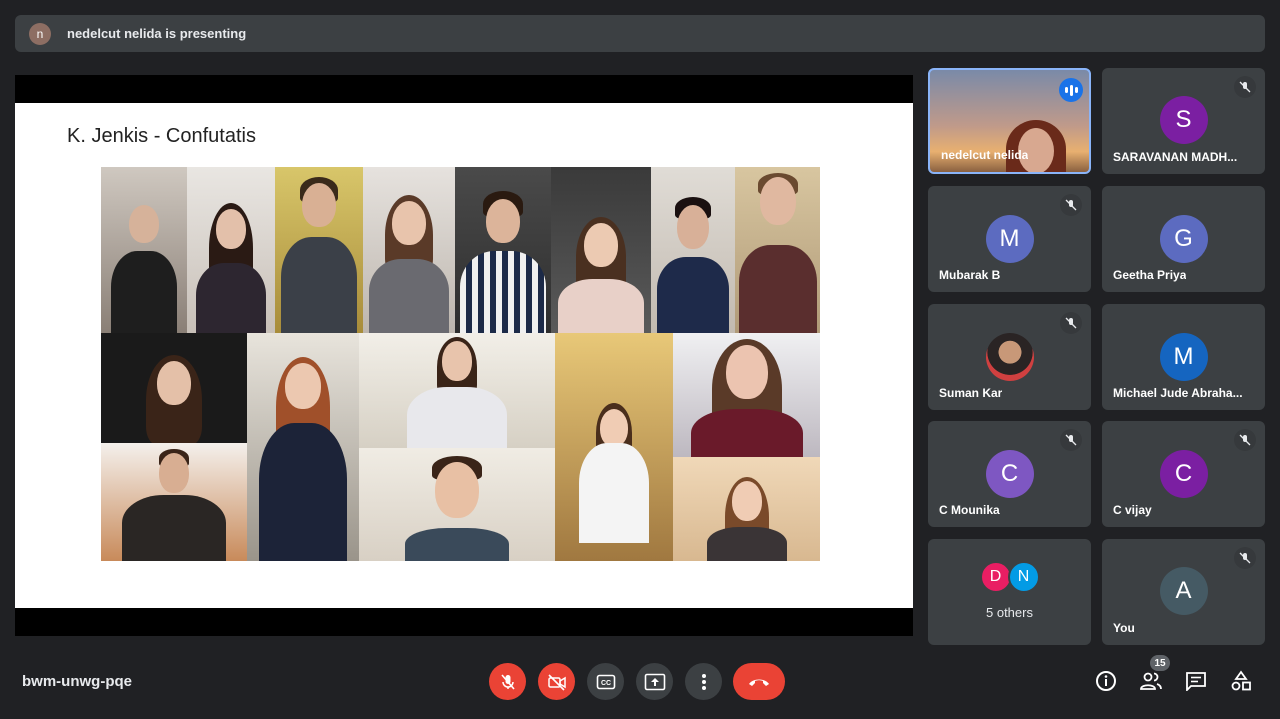  I want to click on others-label: 5 others, so click(1009, 612).